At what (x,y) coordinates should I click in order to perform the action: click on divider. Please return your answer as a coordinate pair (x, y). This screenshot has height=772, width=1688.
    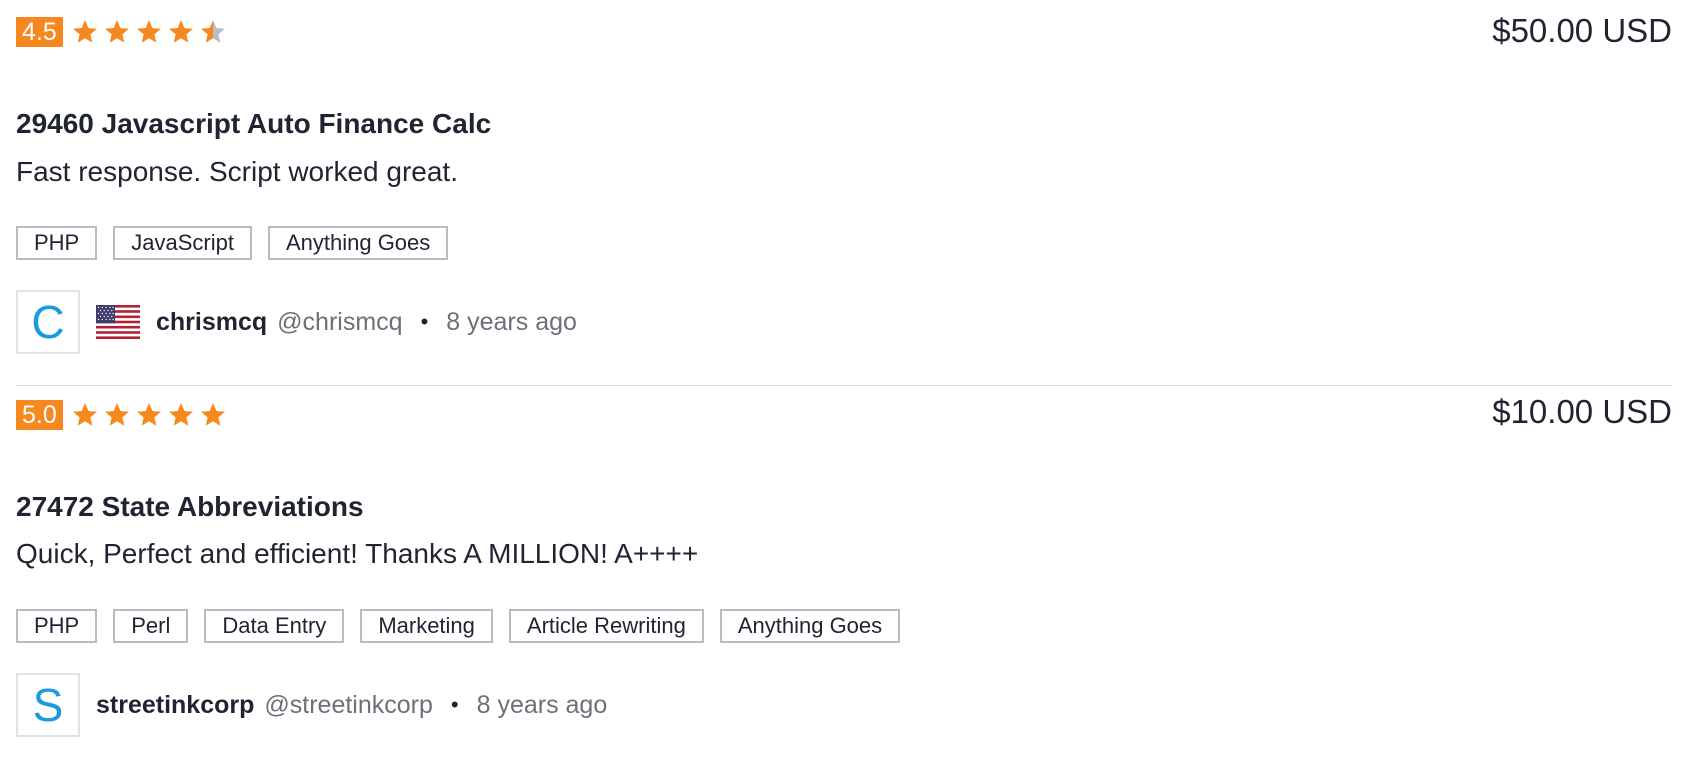
    Looking at the image, I should click on (844, 385).